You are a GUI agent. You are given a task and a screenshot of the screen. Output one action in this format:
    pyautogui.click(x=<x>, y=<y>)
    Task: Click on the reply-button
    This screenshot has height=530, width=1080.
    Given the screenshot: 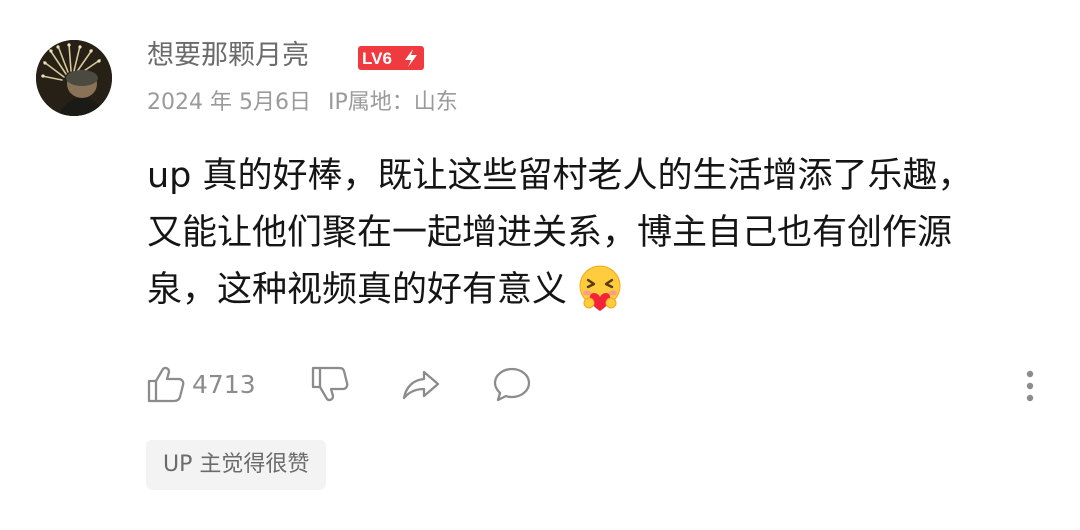 What is the action you would take?
    pyautogui.click(x=512, y=384)
    